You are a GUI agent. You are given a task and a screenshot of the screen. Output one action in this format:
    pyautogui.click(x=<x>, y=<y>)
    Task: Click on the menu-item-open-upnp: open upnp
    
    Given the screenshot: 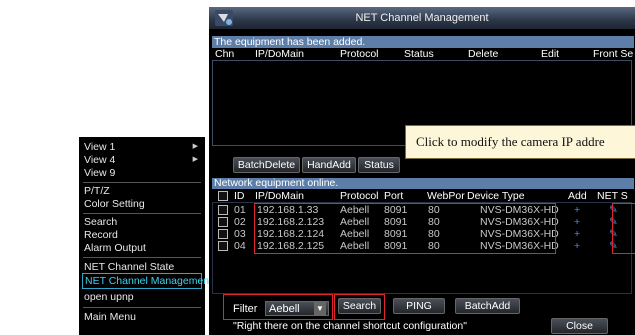 What is the action you would take?
    pyautogui.click(x=142, y=297)
    